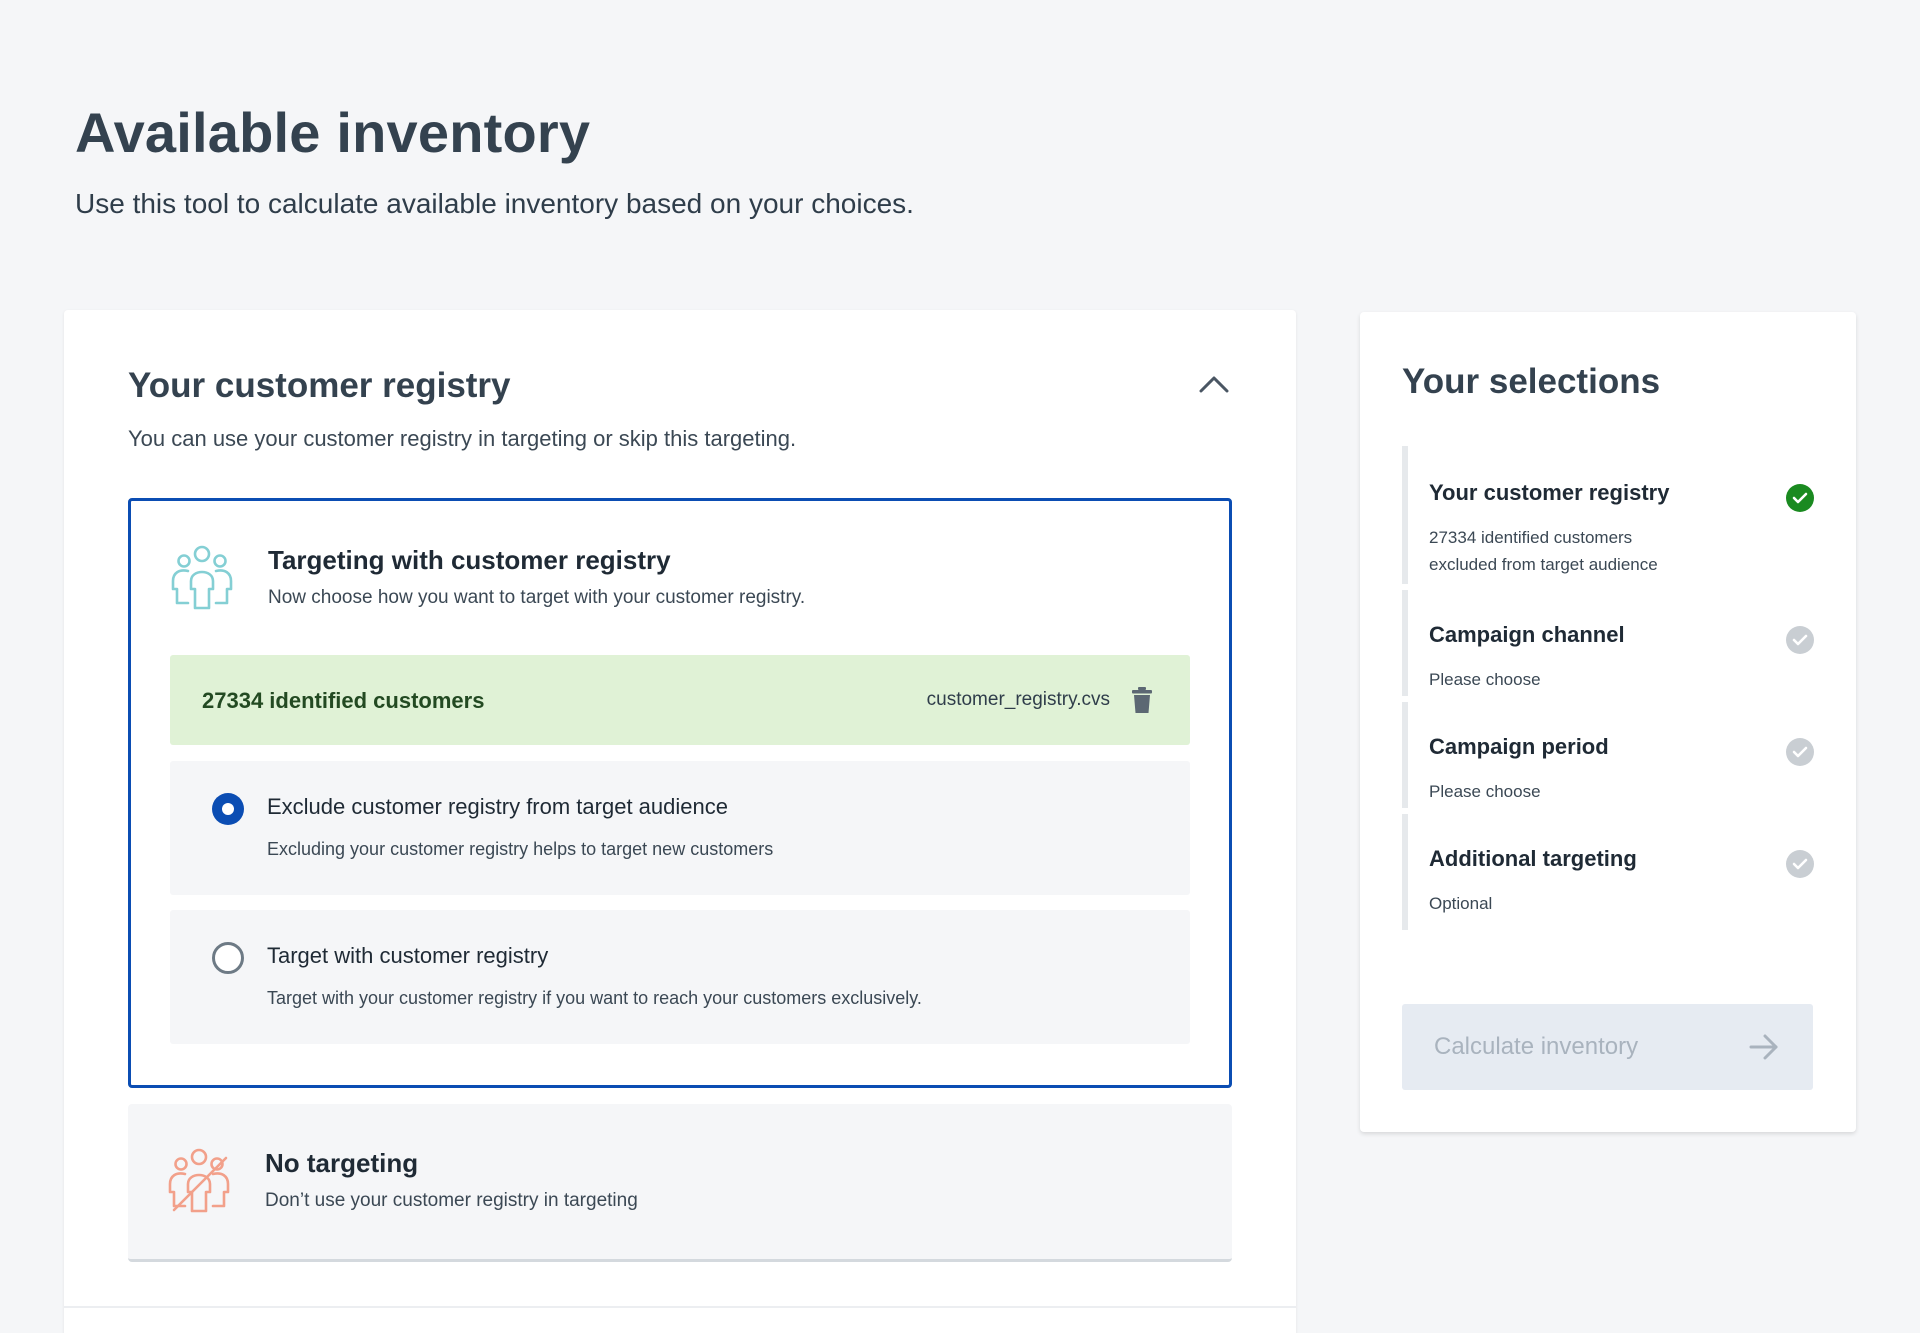 The height and width of the screenshot is (1333, 1920). Describe the element at coordinates (469, 560) in the screenshot. I see `option-title: Targeting with customer registry` at that location.